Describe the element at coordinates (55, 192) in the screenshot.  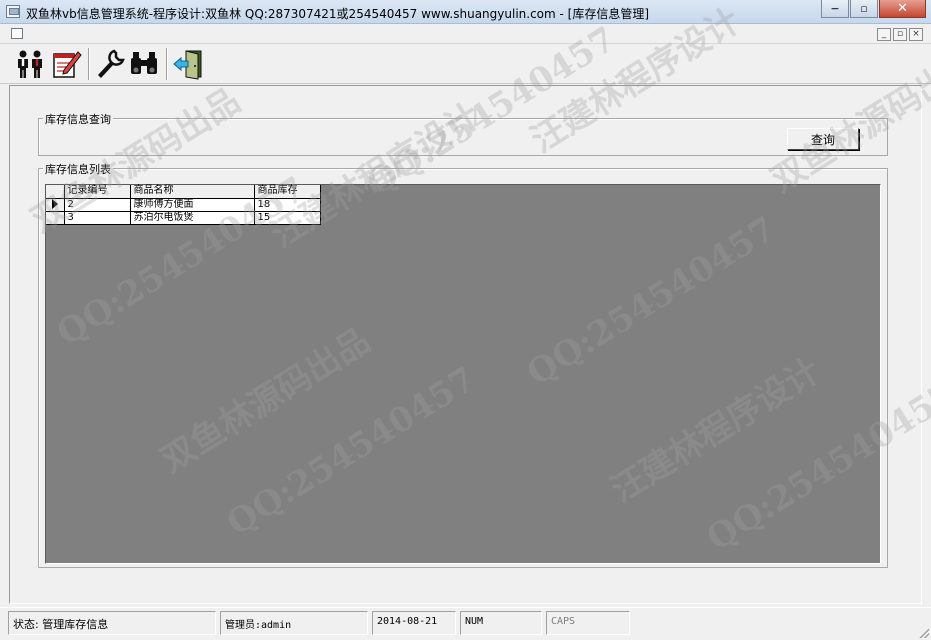
I see `row-selector-header` at that location.